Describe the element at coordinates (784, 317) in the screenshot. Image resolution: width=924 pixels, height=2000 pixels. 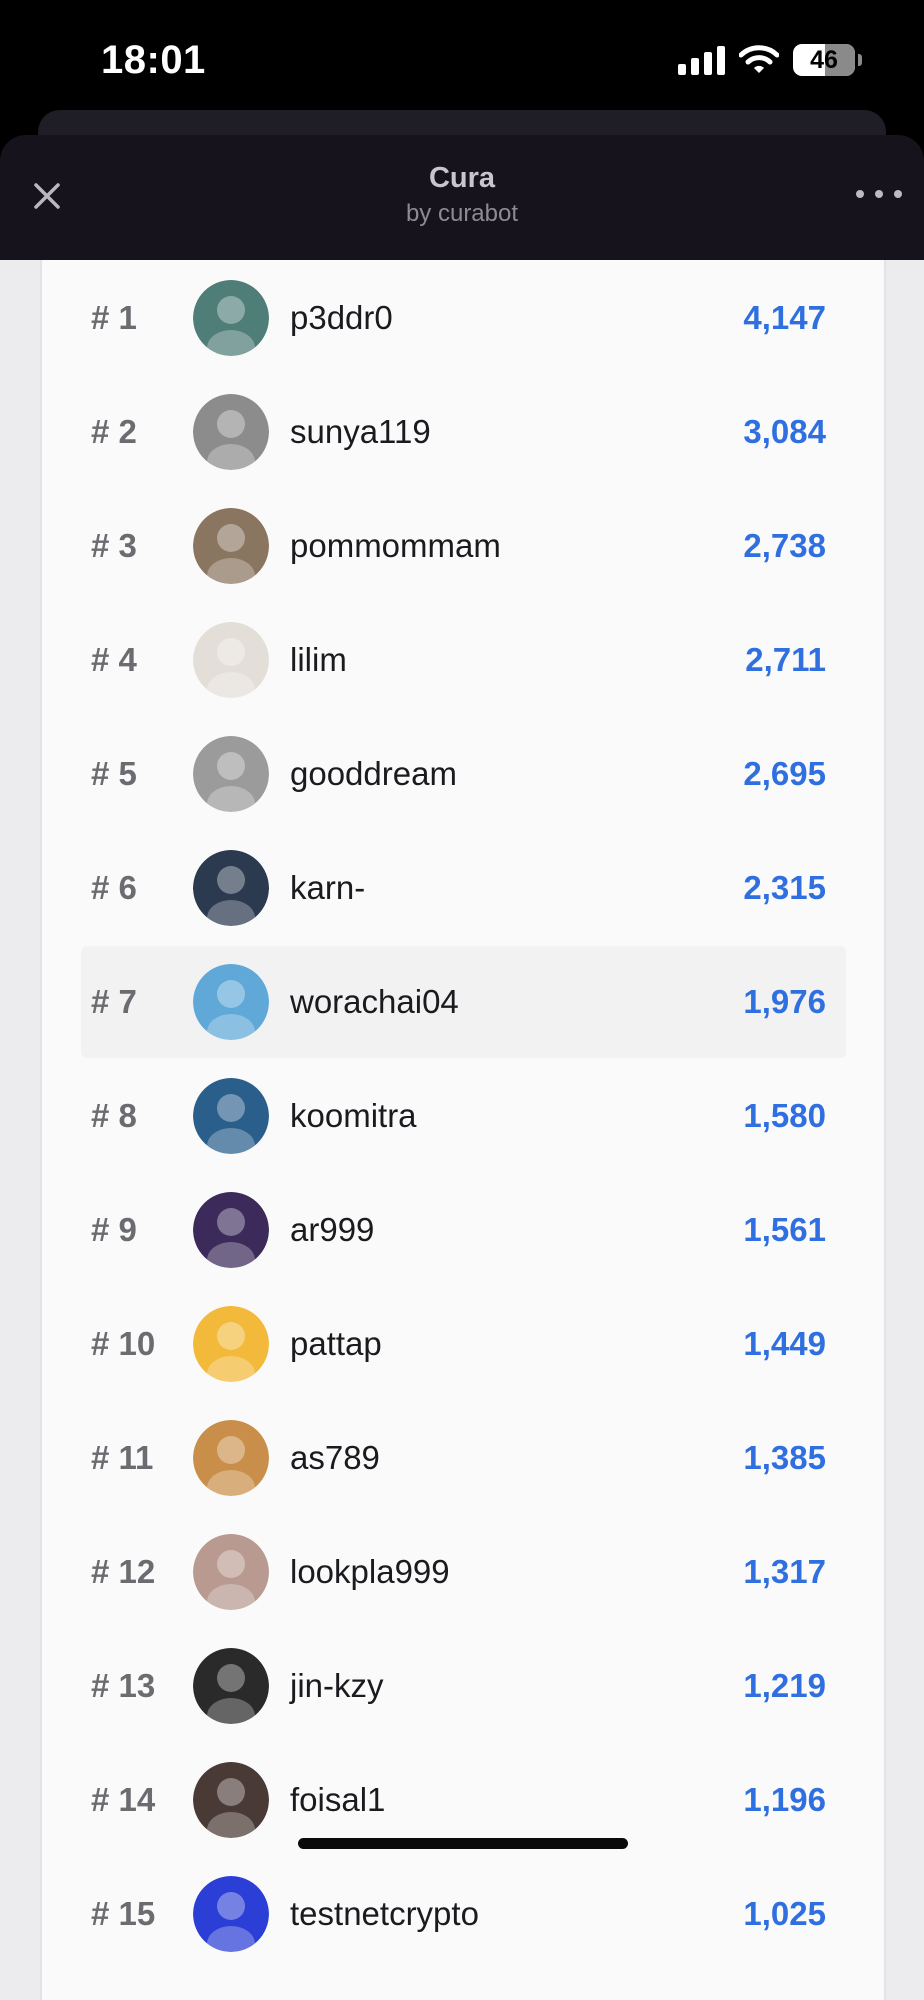
I see `score-value: 4,147` at that location.